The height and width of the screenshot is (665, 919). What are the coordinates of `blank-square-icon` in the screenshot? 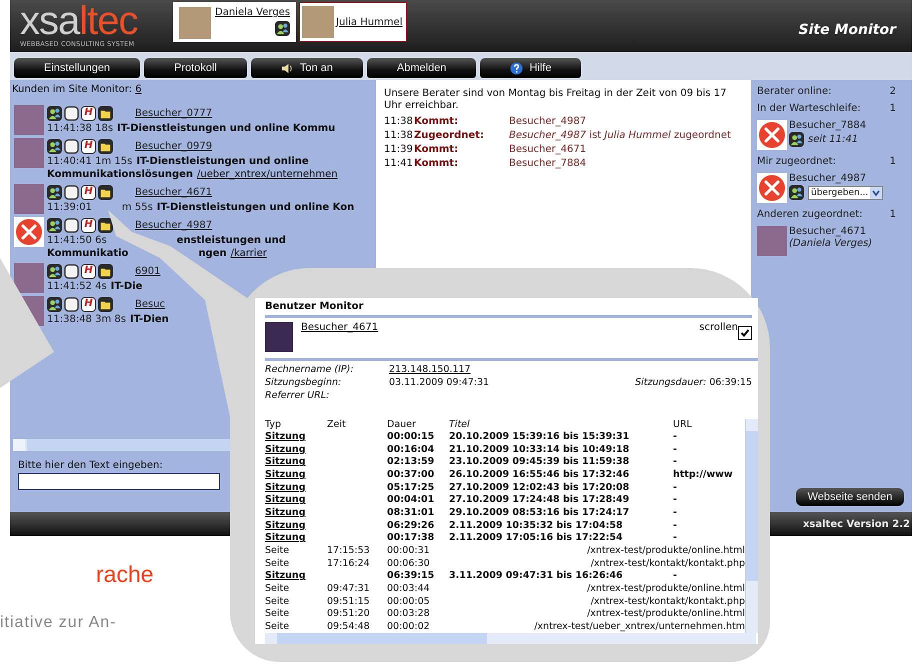 It's located at (71, 304).